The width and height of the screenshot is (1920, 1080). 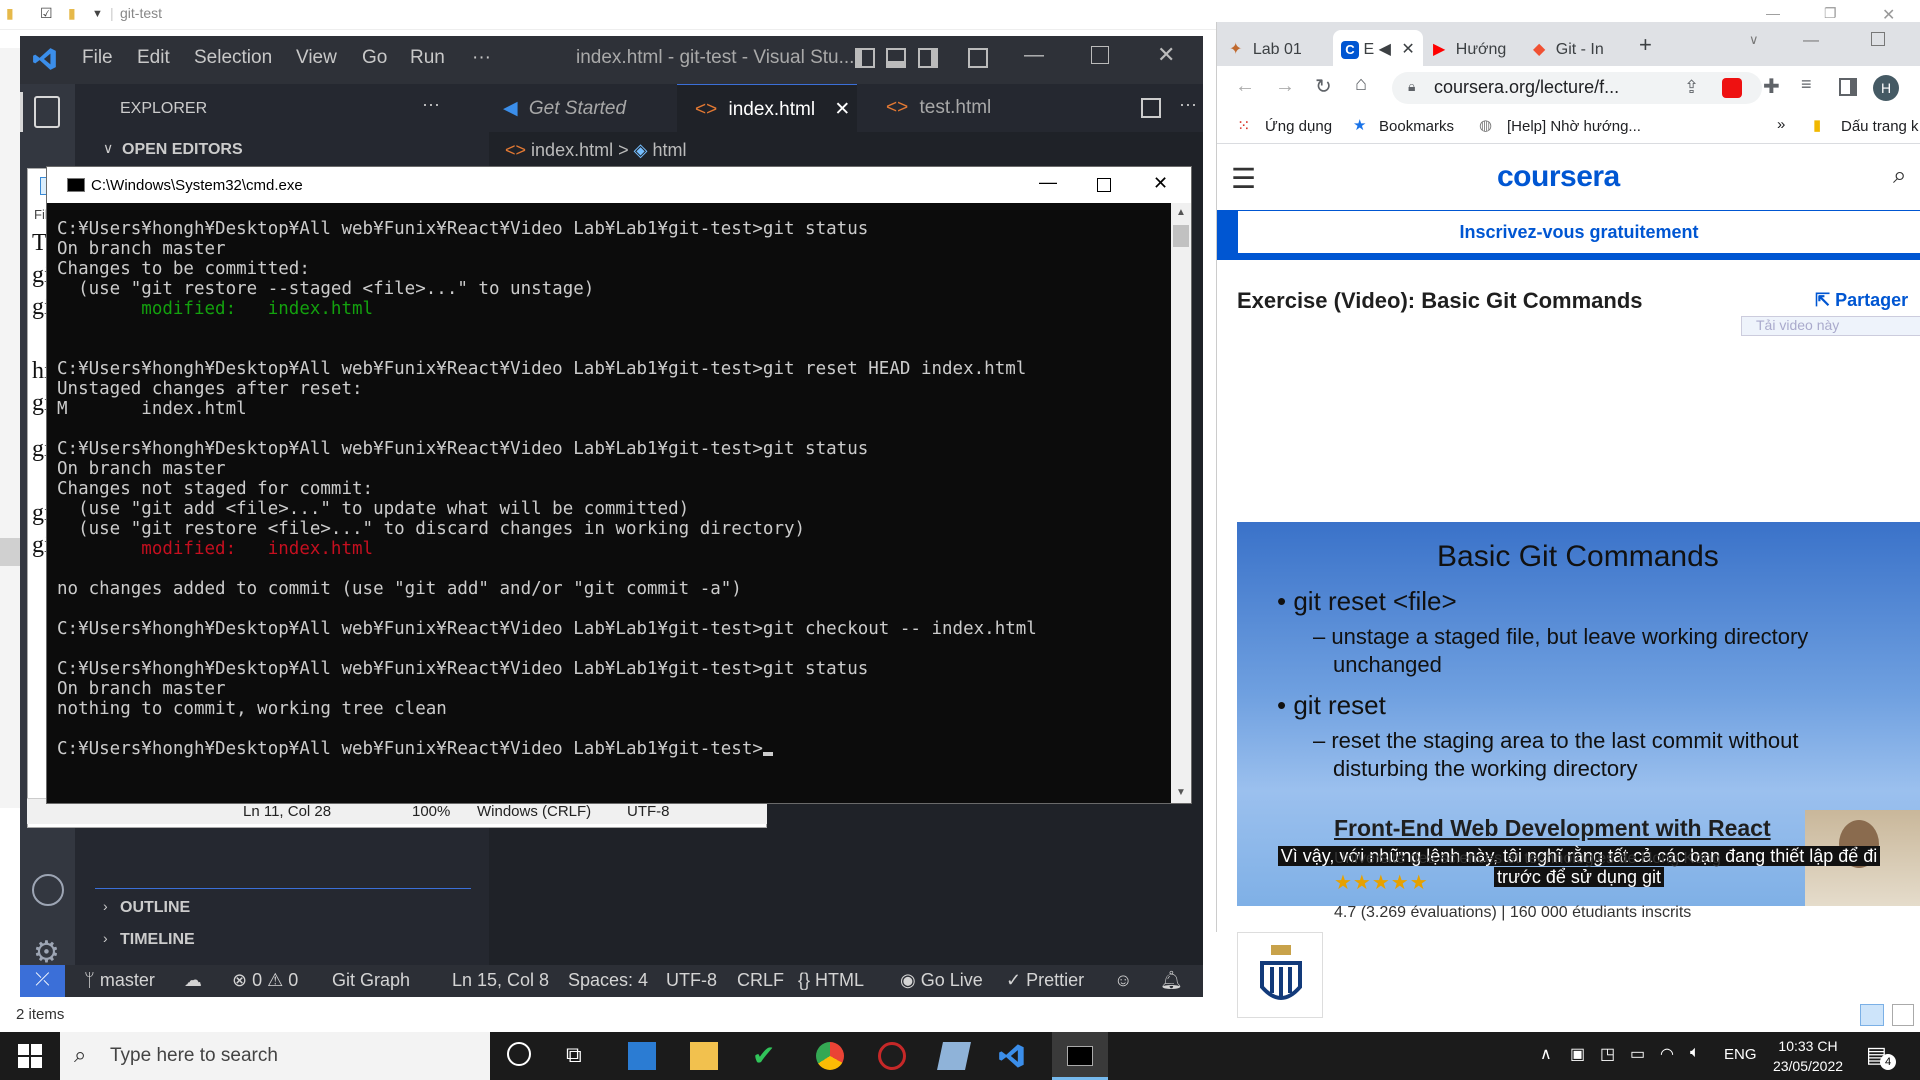 I want to click on lock-icon: 🔒︎, so click(x=1411, y=86).